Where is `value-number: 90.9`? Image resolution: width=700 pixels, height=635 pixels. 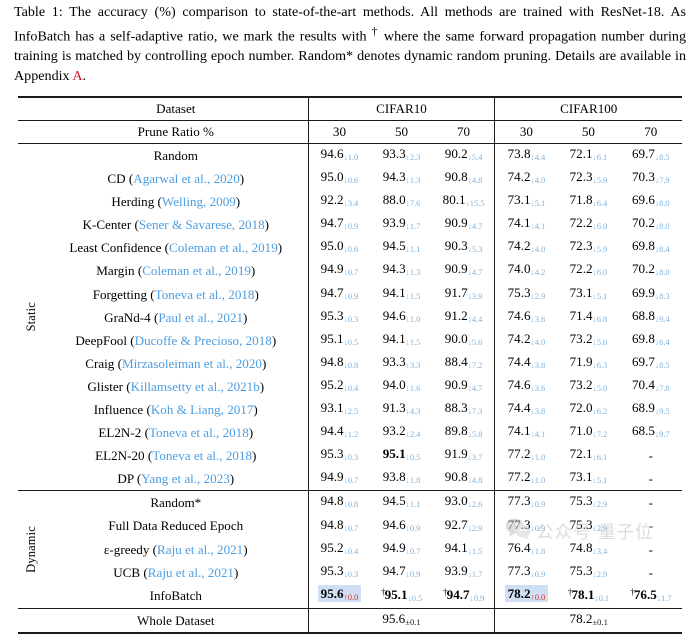
value-number: 90.9 is located at coordinates (456, 269).